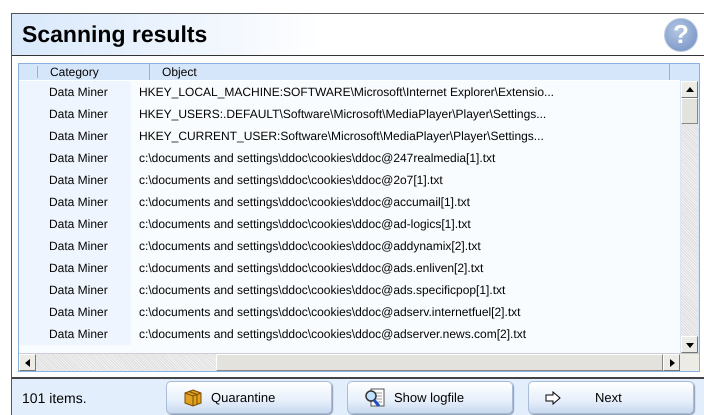 This screenshot has width=704, height=415. I want to click on scroll-right-button, so click(671, 362).